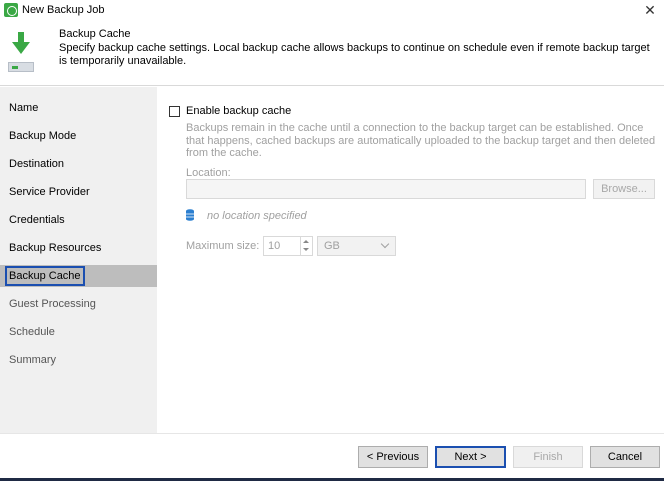 Image resolution: width=664 pixels, height=481 pixels. Describe the element at coordinates (37, 220) in the screenshot. I see `step-label: Credentials` at that location.